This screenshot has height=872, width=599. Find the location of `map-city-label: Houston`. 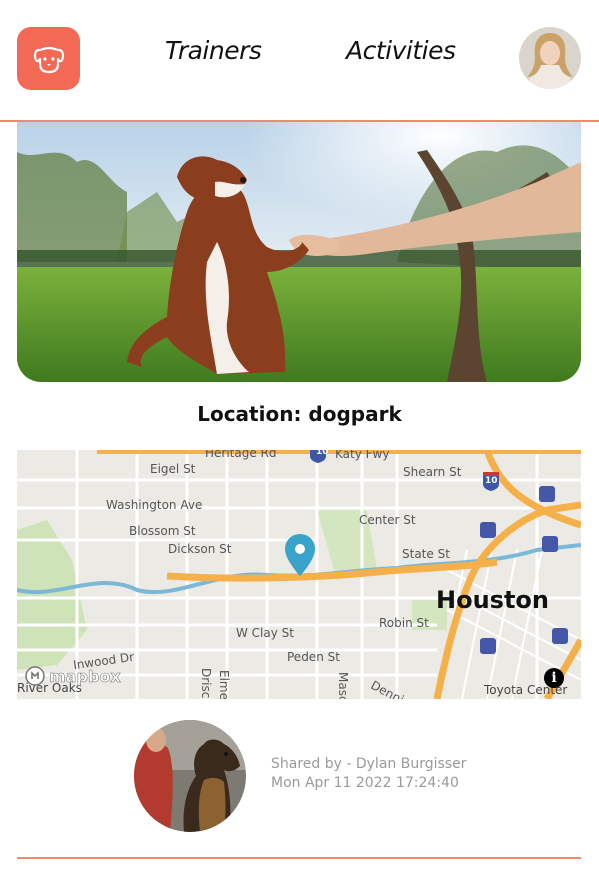

map-city-label: Houston is located at coordinates (492, 600).